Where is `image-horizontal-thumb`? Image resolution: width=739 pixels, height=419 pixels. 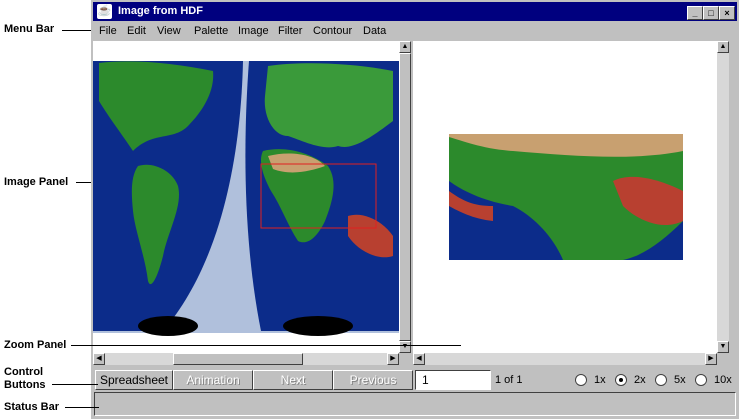 image-horizontal-thumb is located at coordinates (238, 359).